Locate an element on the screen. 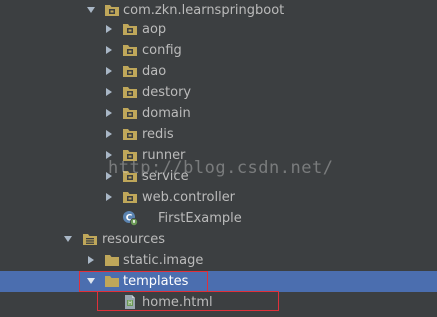 This screenshot has height=317, width=437. tree-item-package-root: com.zkn.learnspringboot is located at coordinates (218, 10).